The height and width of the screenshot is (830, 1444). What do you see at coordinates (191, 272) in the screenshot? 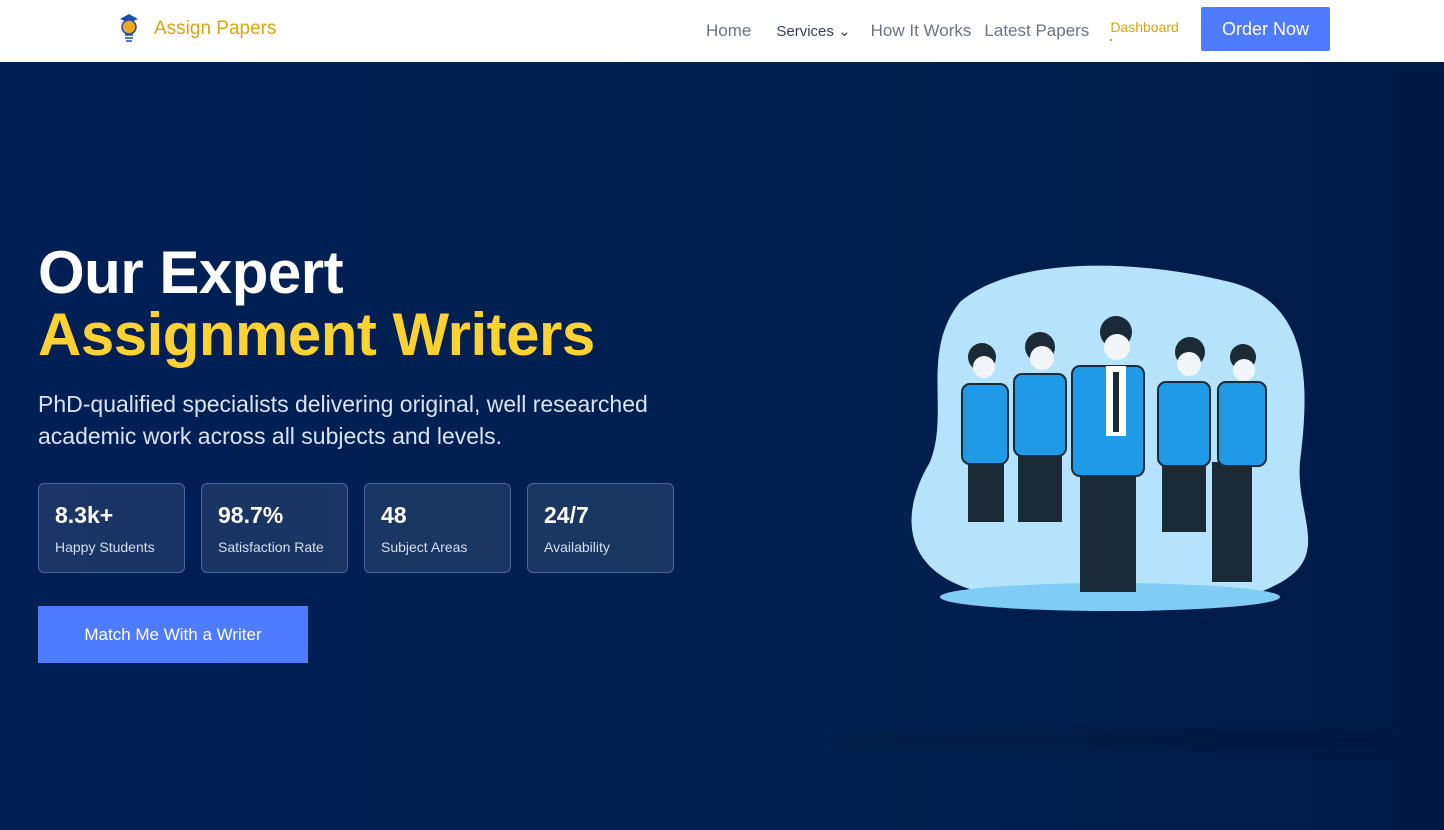
I see `hero-title-line1: Our Expert` at bounding box center [191, 272].